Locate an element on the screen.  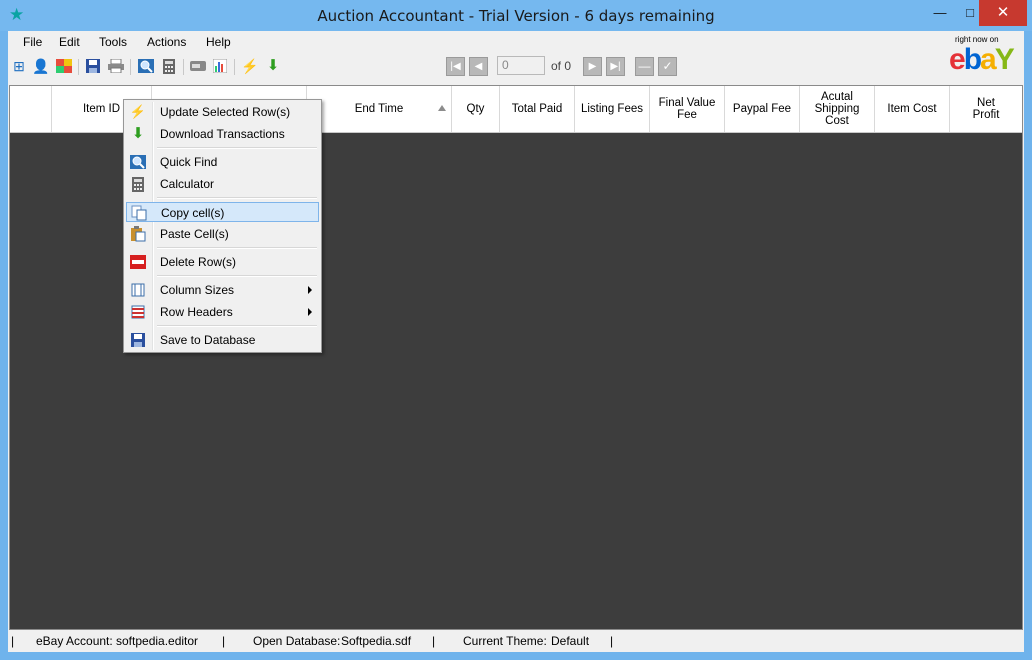
minimize-button: — is located at coordinates (940, 13).